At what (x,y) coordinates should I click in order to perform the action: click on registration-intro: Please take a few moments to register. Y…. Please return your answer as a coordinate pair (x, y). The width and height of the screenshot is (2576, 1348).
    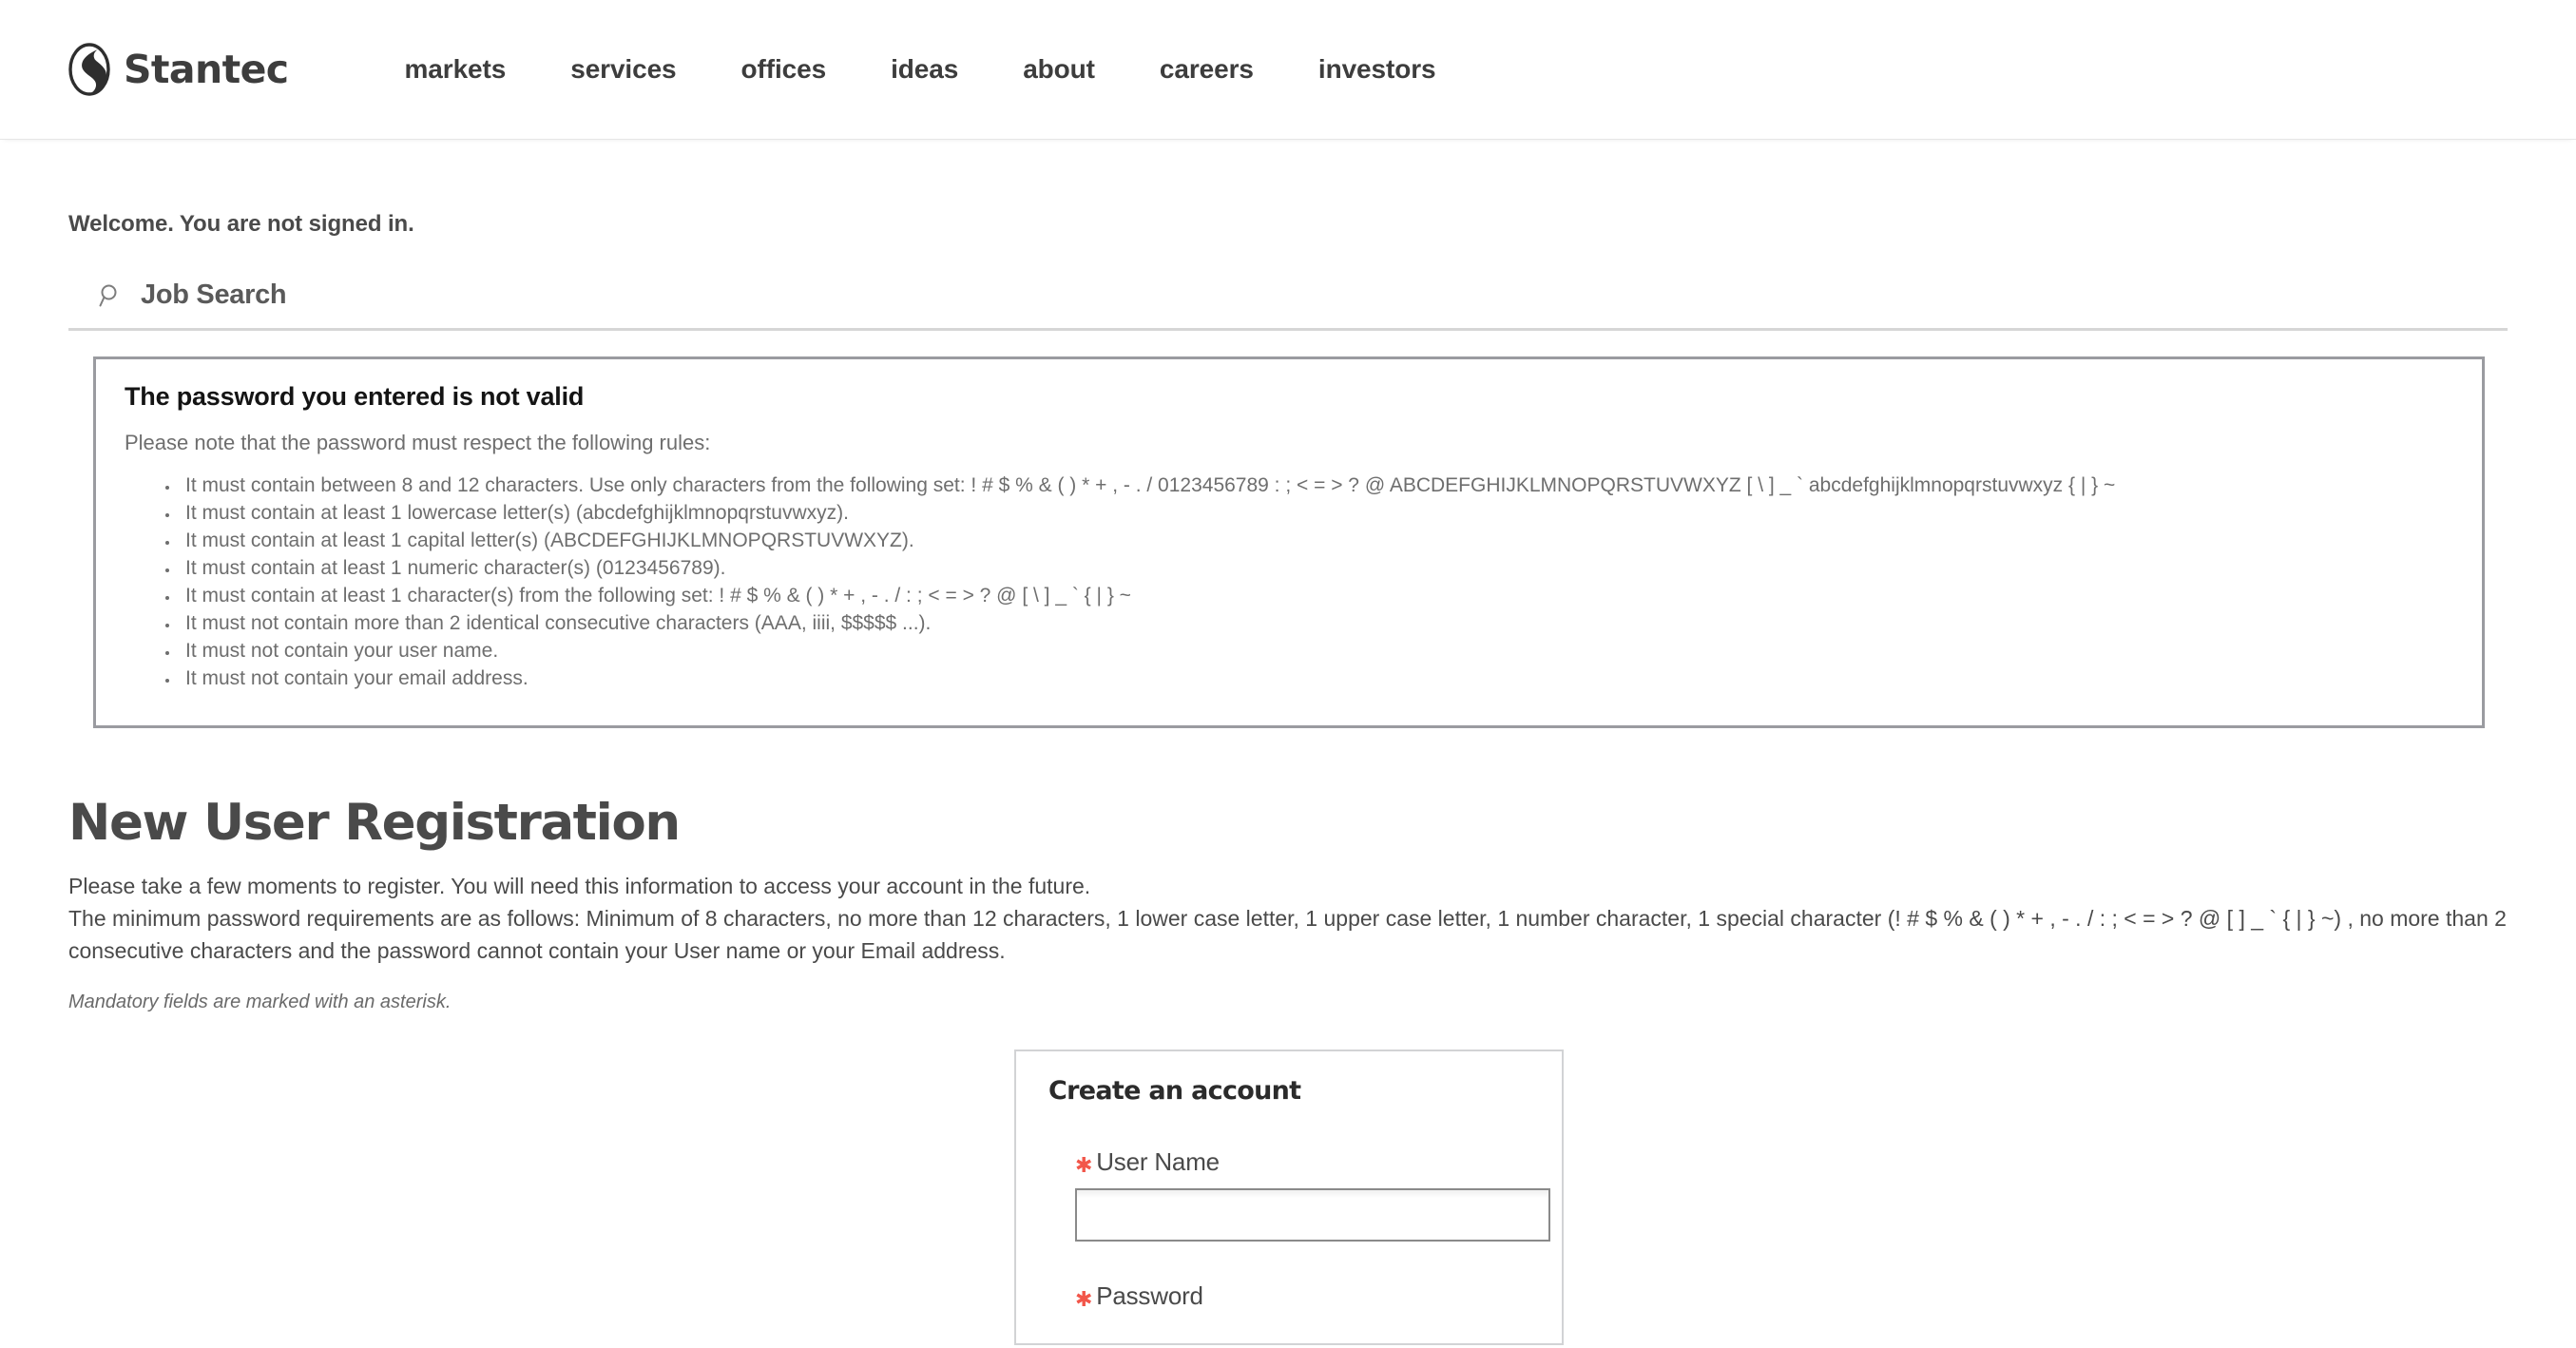
    Looking at the image, I should click on (1289, 918).